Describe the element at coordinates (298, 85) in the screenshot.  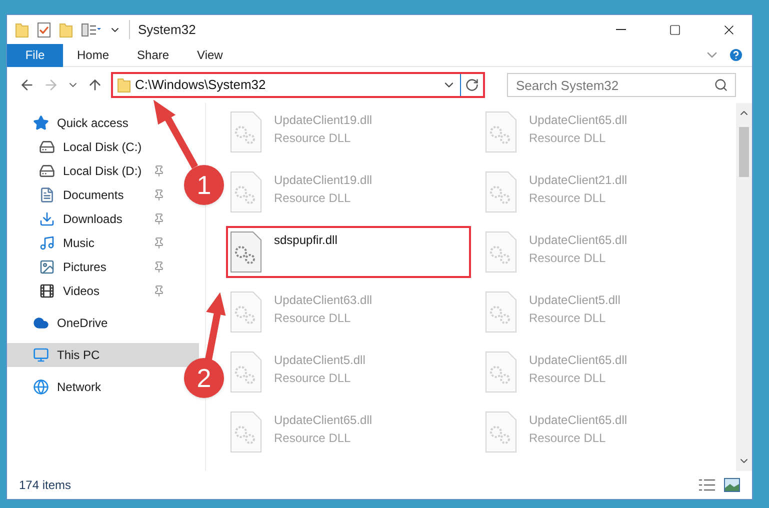
I see `address-bar: C:\Windows\System32` at that location.